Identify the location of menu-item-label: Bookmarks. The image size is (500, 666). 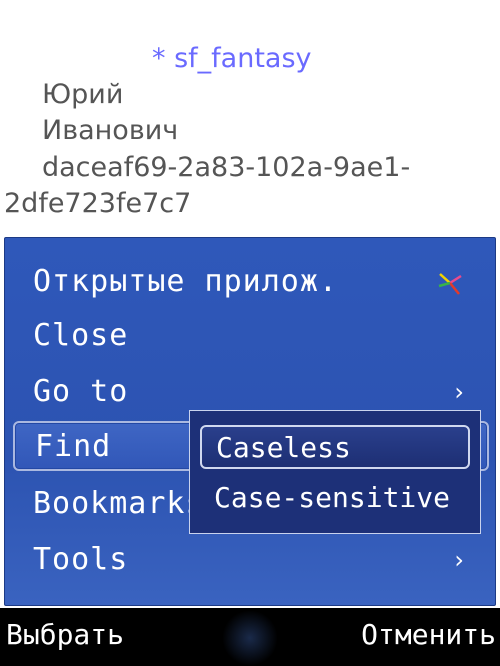
(119, 503).